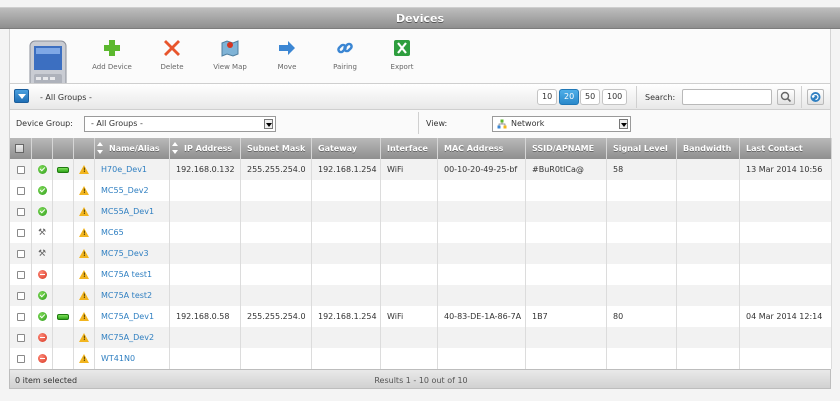 The height and width of the screenshot is (401, 840). Describe the element at coordinates (205, 148) in the screenshot. I see `column-header-ip: IP Address` at that location.